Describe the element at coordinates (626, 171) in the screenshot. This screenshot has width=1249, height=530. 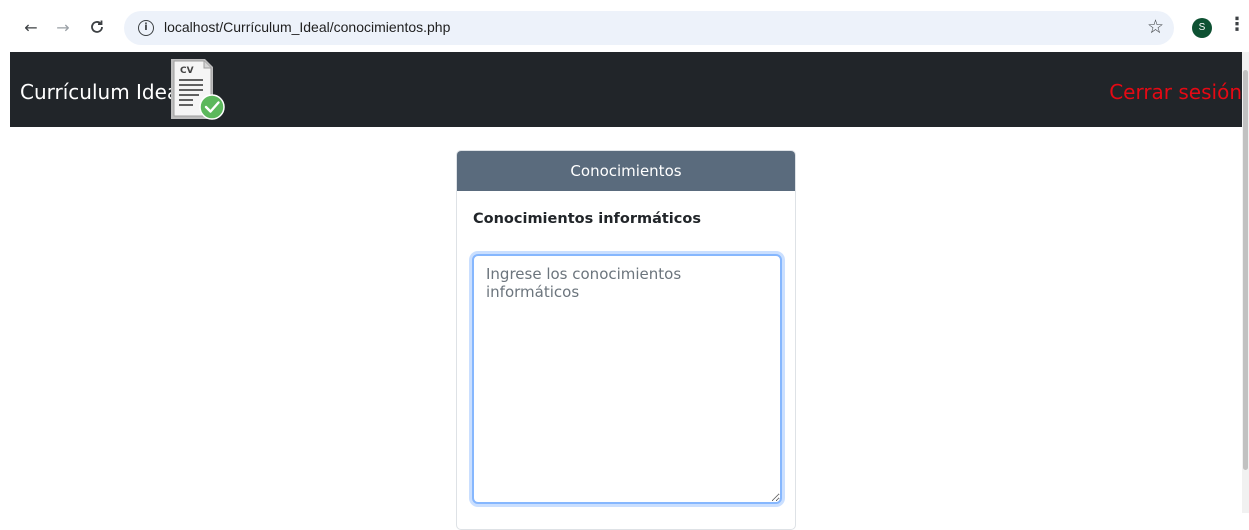
I see `card-header: Conocimientos` at that location.